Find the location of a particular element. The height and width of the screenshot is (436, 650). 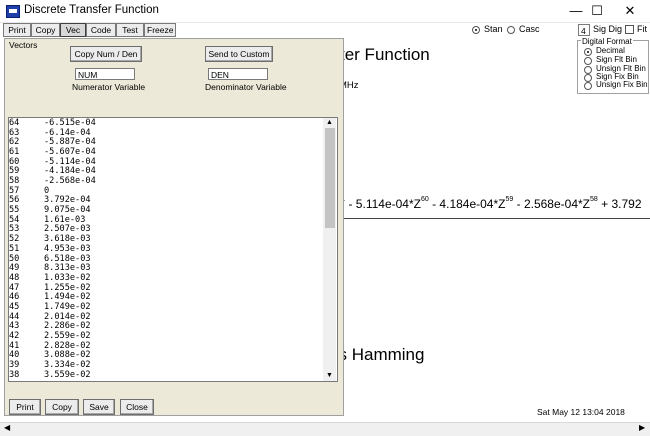

casc-label: Casc is located at coordinates (529, 29).